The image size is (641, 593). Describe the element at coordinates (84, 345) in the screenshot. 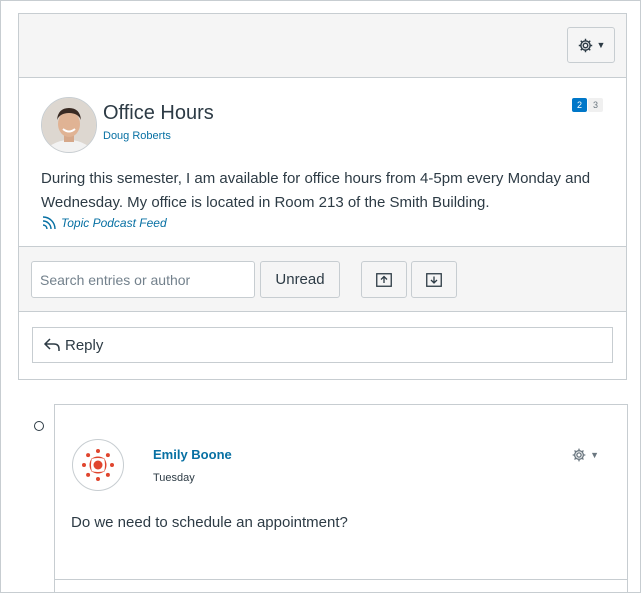

I see `reply-label: Reply` at that location.